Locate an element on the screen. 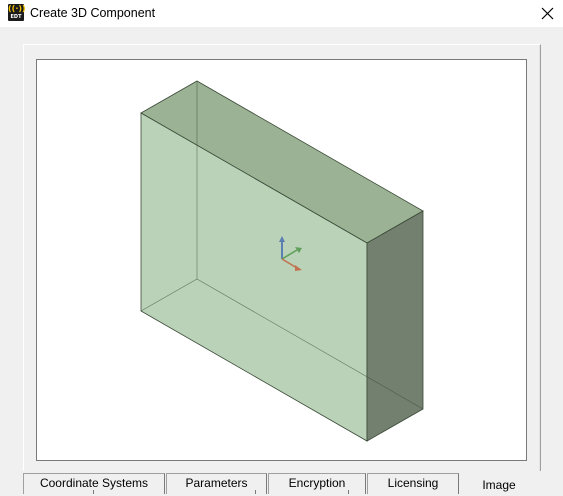 The height and width of the screenshot is (496, 563). tab-encryption: Encryption is located at coordinates (317, 483).